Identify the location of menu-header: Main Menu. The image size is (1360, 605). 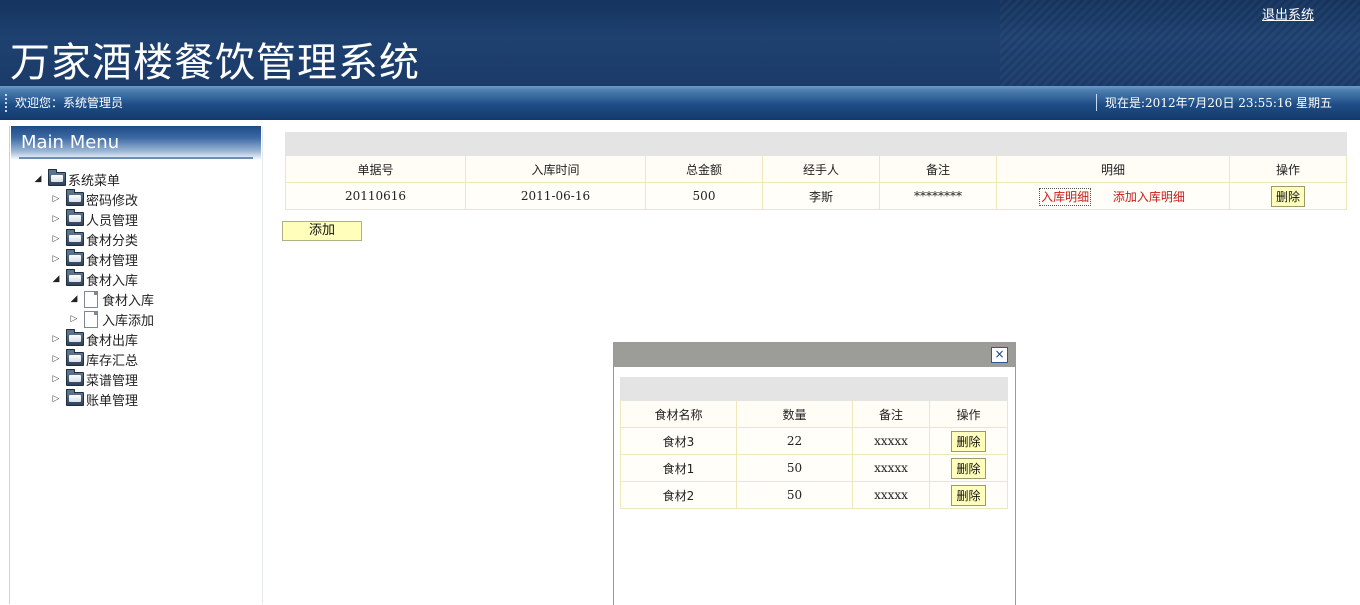
(136, 143).